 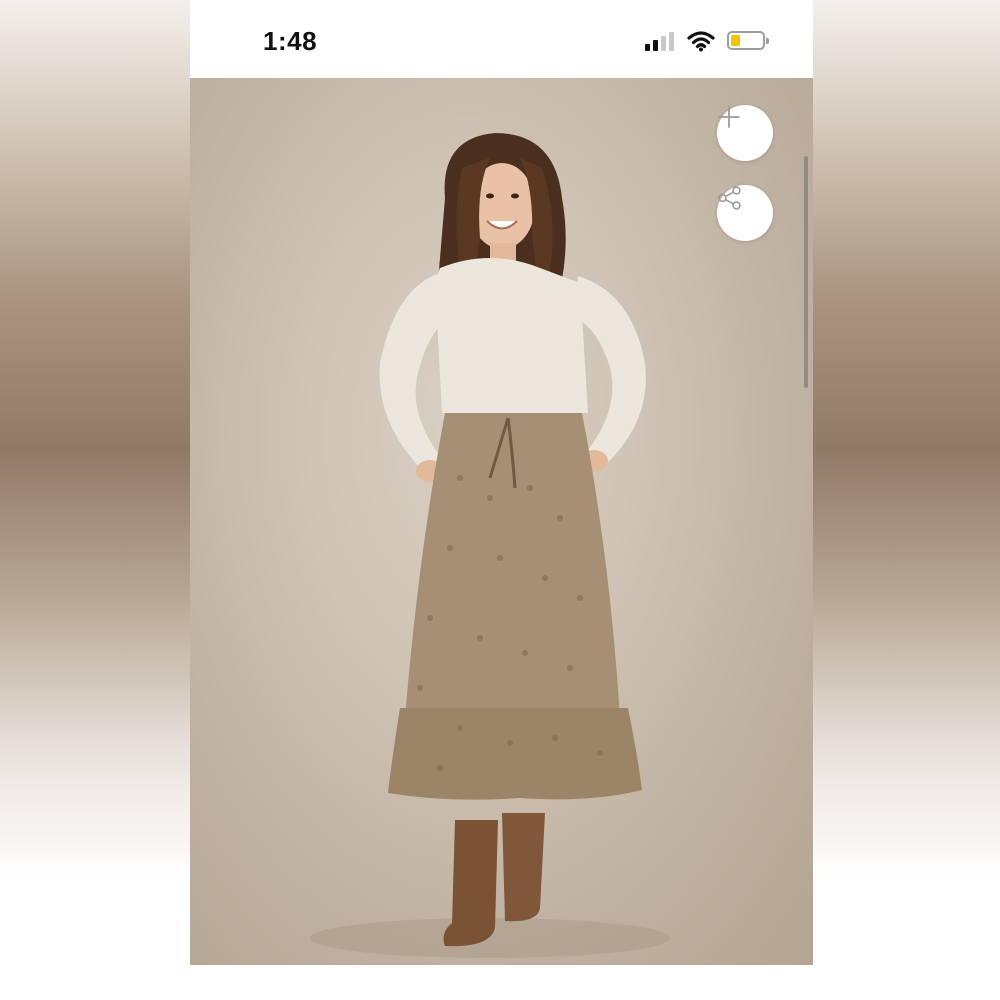 I want to click on wifi-icon, so click(x=701, y=41).